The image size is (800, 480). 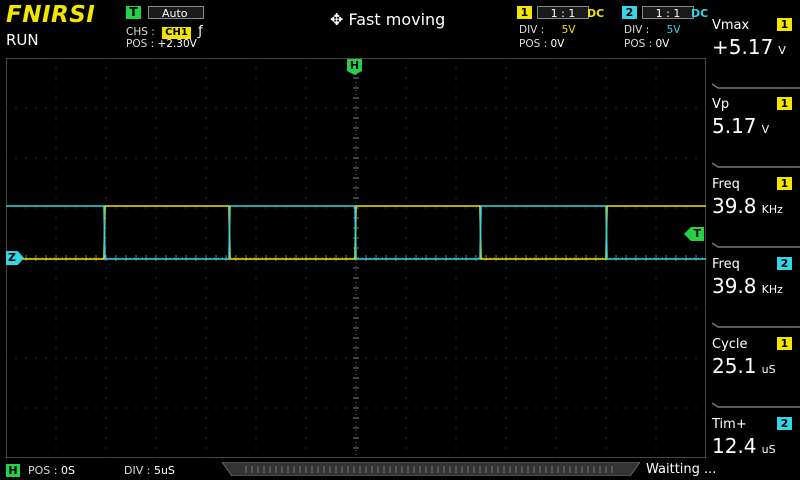 I want to click on ch2-pos-row: POS : 0V, so click(x=646, y=44).